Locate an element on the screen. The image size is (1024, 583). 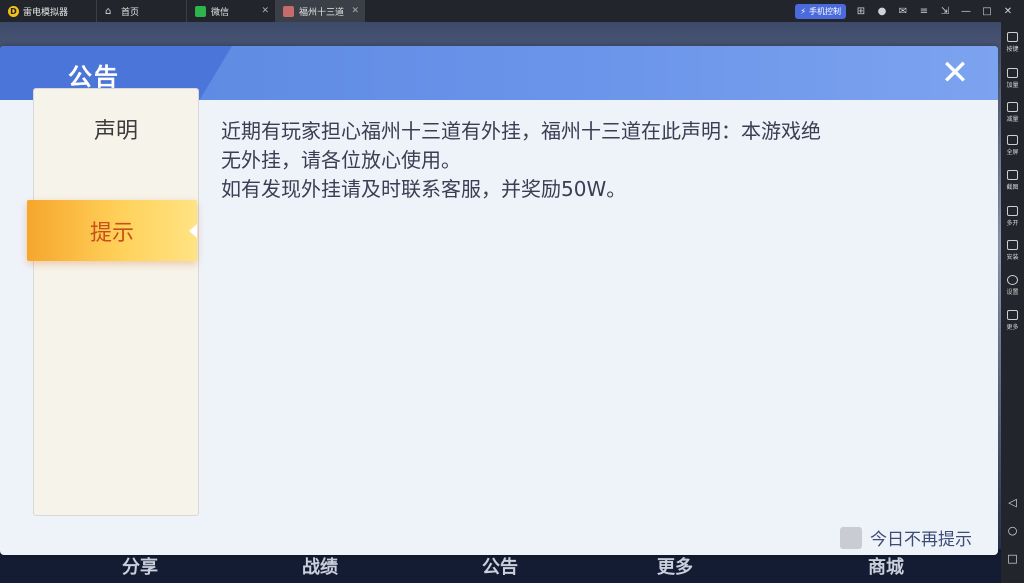
sidebar-label: 加量 is located at coordinates (1012, 85).